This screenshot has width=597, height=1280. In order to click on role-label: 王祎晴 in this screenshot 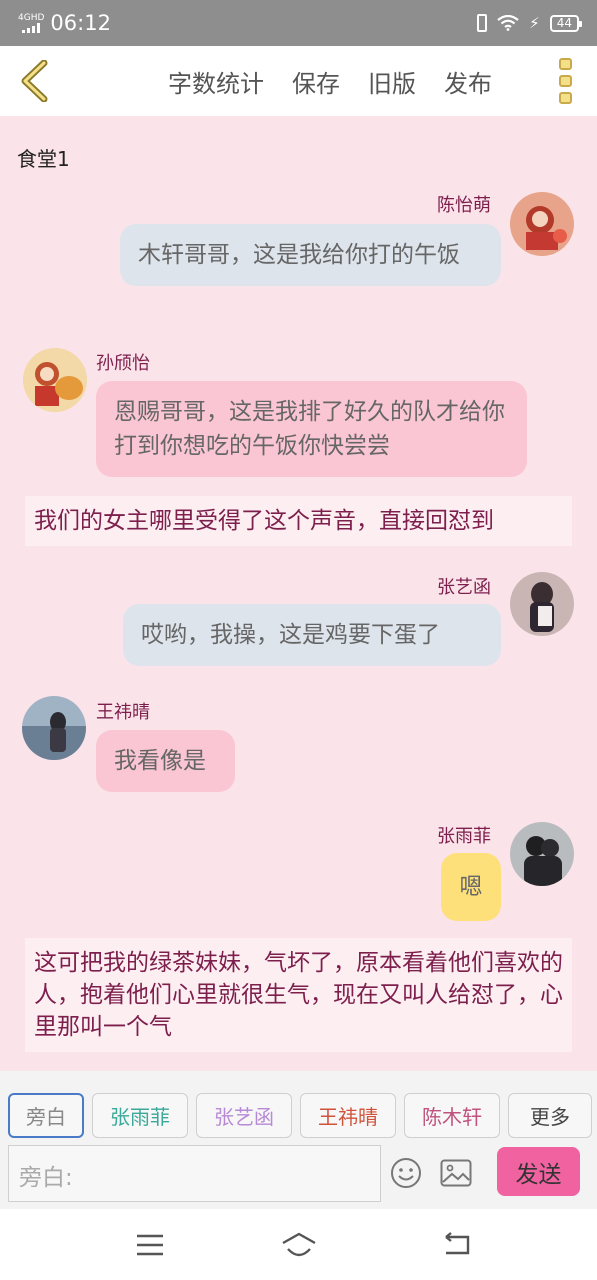, I will do `click(348, 1117)`.